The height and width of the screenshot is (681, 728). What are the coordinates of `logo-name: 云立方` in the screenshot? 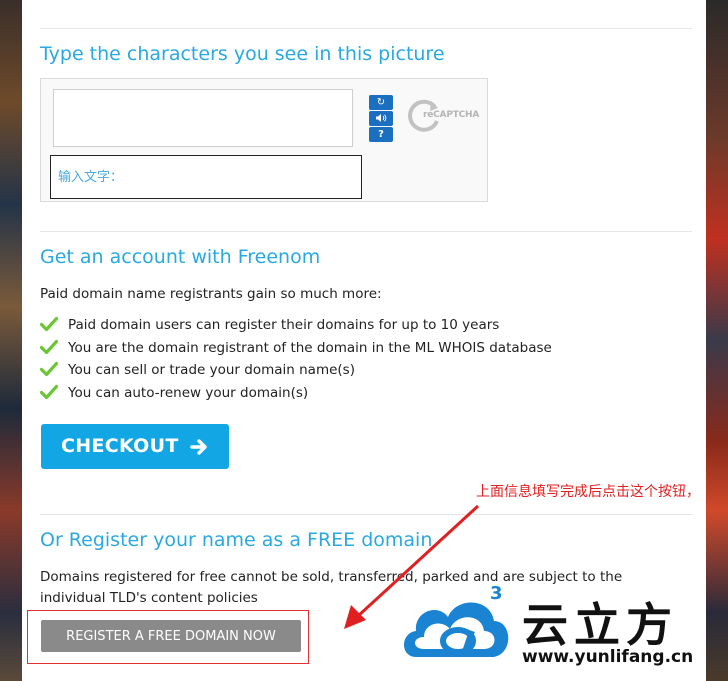 It's located at (600, 625).